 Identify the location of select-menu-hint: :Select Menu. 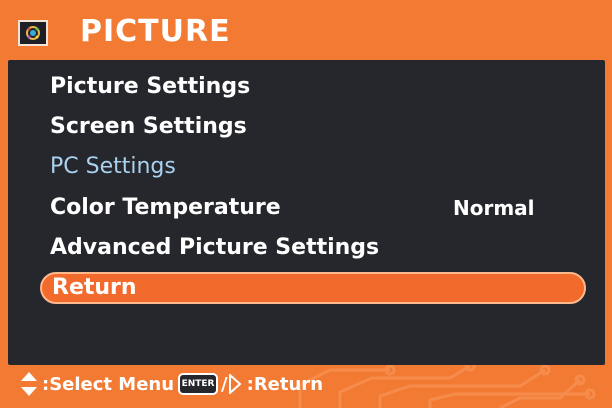
(108, 384).